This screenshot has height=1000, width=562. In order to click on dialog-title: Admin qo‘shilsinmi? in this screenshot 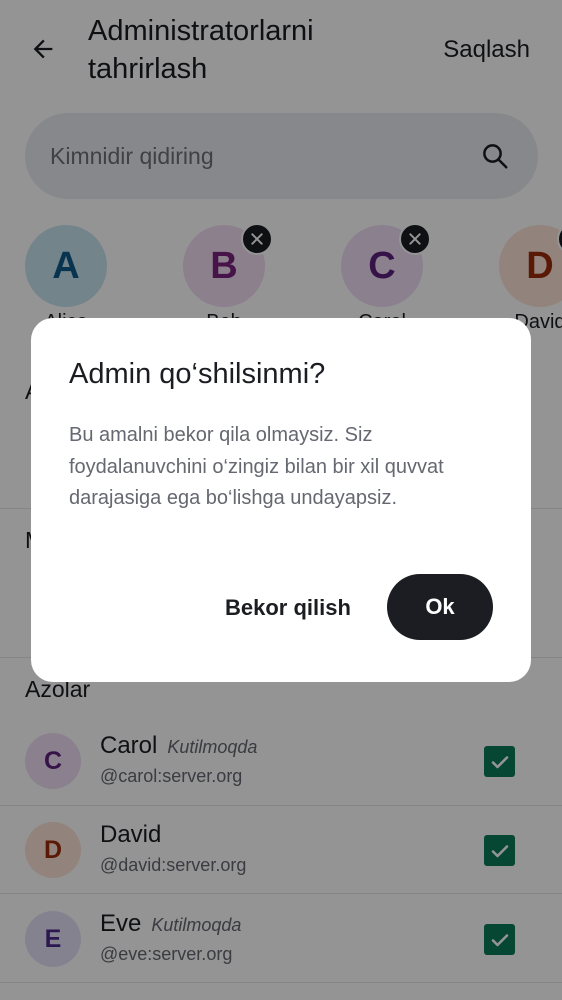, I will do `click(197, 374)`.